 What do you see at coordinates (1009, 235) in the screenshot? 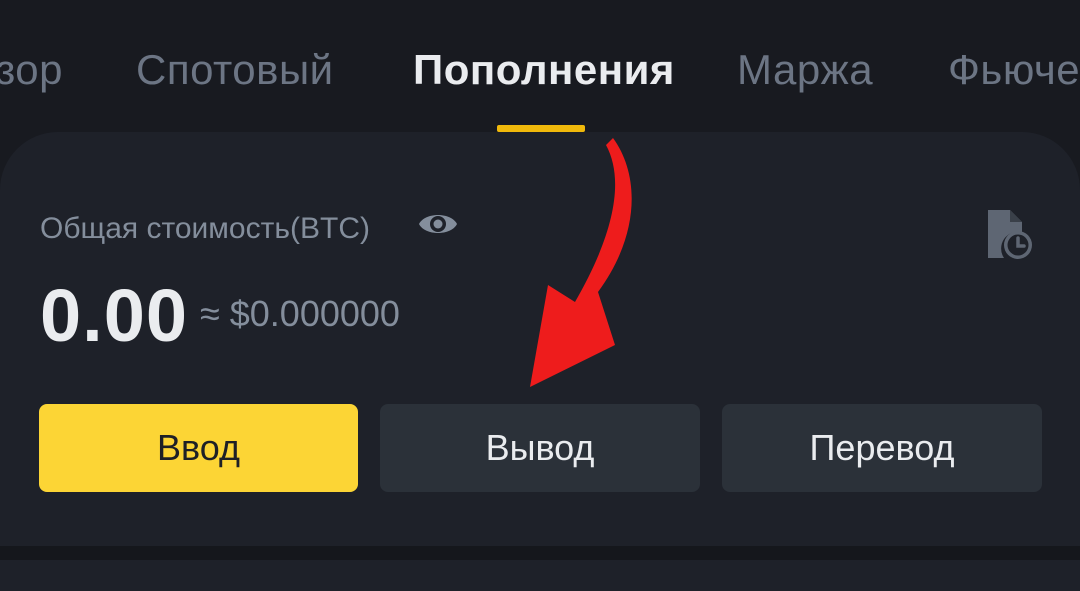
I see `history-icon` at bounding box center [1009, 235].